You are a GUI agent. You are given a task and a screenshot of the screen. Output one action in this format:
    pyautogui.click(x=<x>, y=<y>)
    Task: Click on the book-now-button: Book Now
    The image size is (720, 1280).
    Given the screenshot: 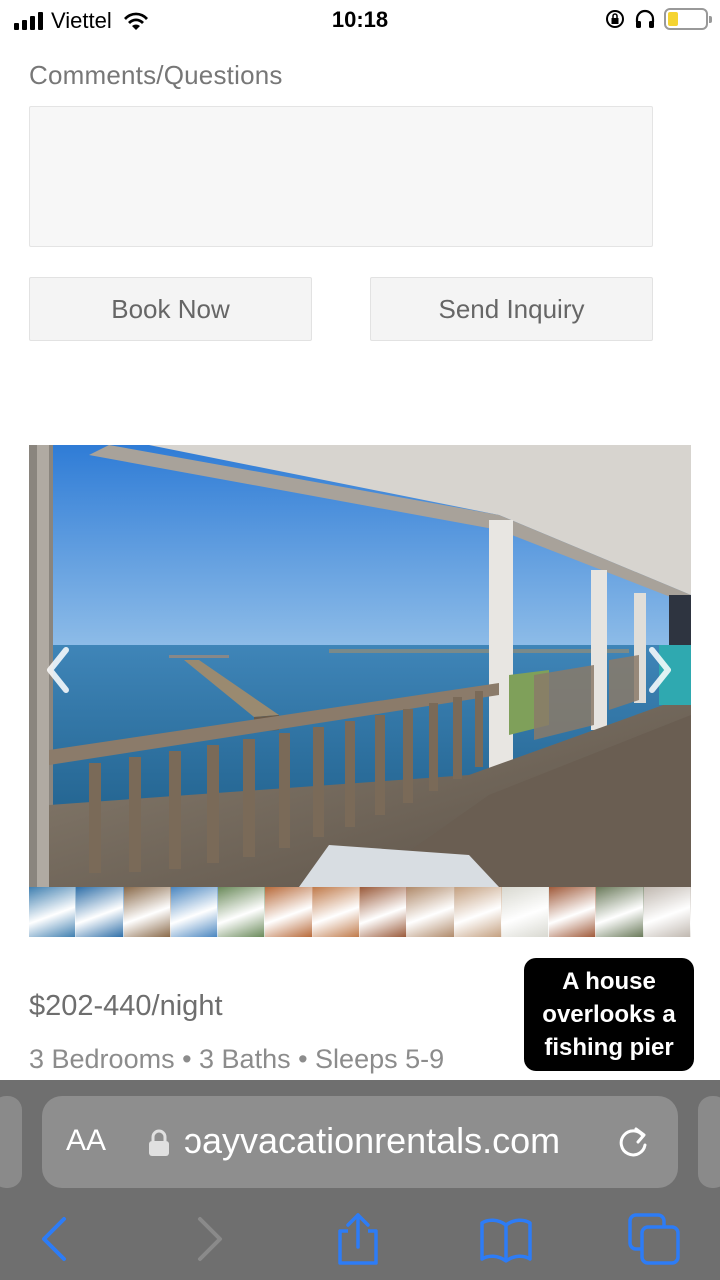 What is the action you would take?
    pyautogui.click(x=170, y=309)
    